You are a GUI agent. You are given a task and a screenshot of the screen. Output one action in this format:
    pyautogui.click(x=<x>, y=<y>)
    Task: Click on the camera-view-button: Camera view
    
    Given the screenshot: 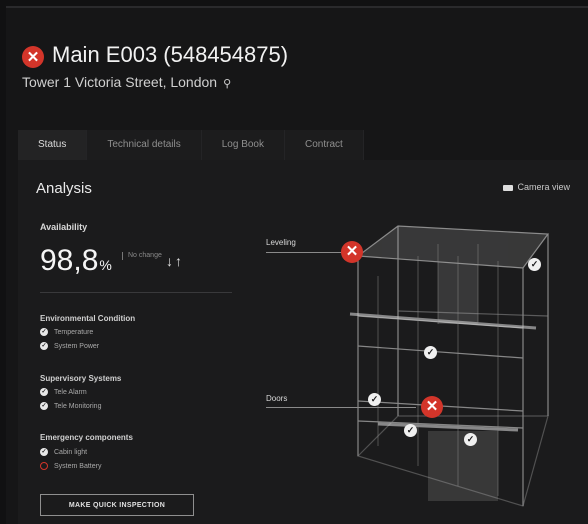 What is the action you would take?
    pyautogui.click(x=536, y=187)
    